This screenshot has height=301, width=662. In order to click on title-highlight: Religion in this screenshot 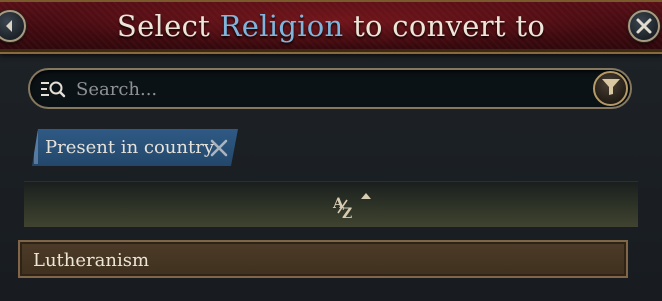, I will do `click(281, 26)`.